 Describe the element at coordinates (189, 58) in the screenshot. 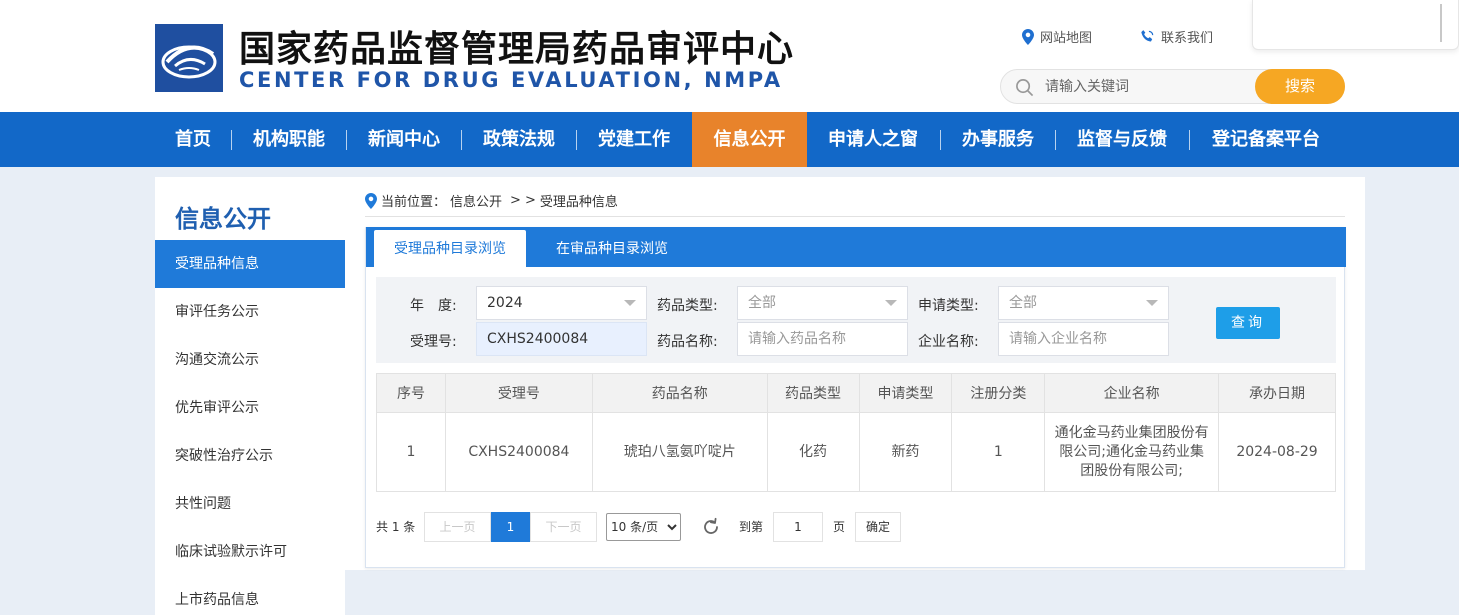

I see `nmpa-logo` at that location.